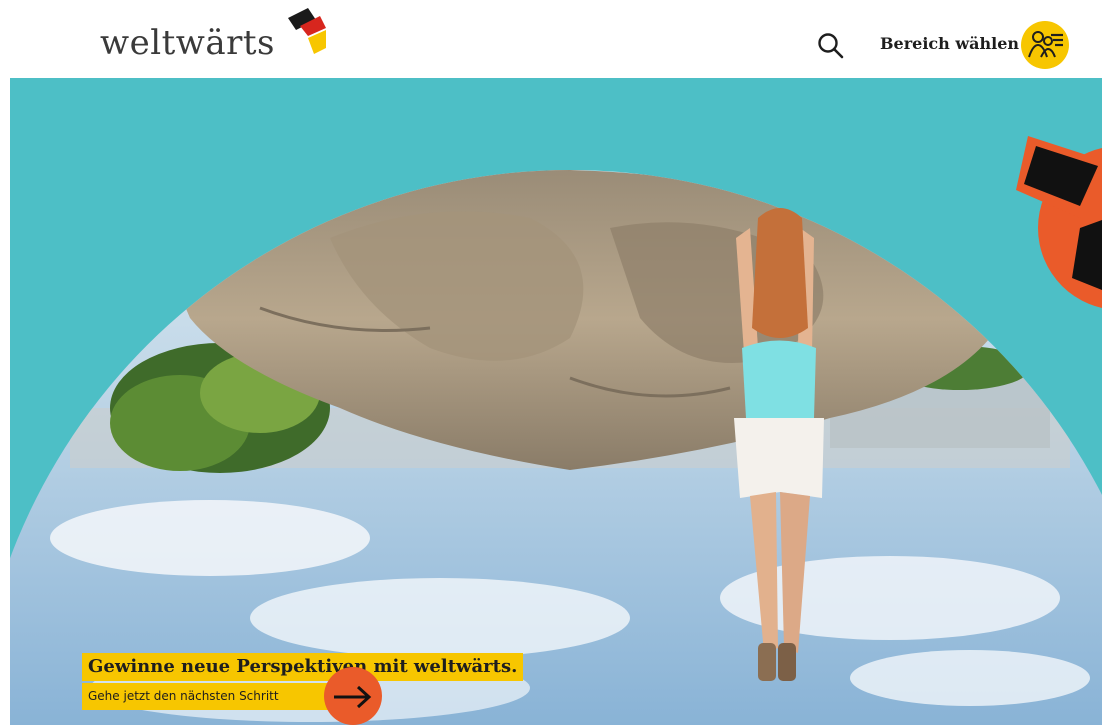 This screenshot has height=725, width=1102. I want to click on area-select-button: Bereich wählen, so click(980, 45).